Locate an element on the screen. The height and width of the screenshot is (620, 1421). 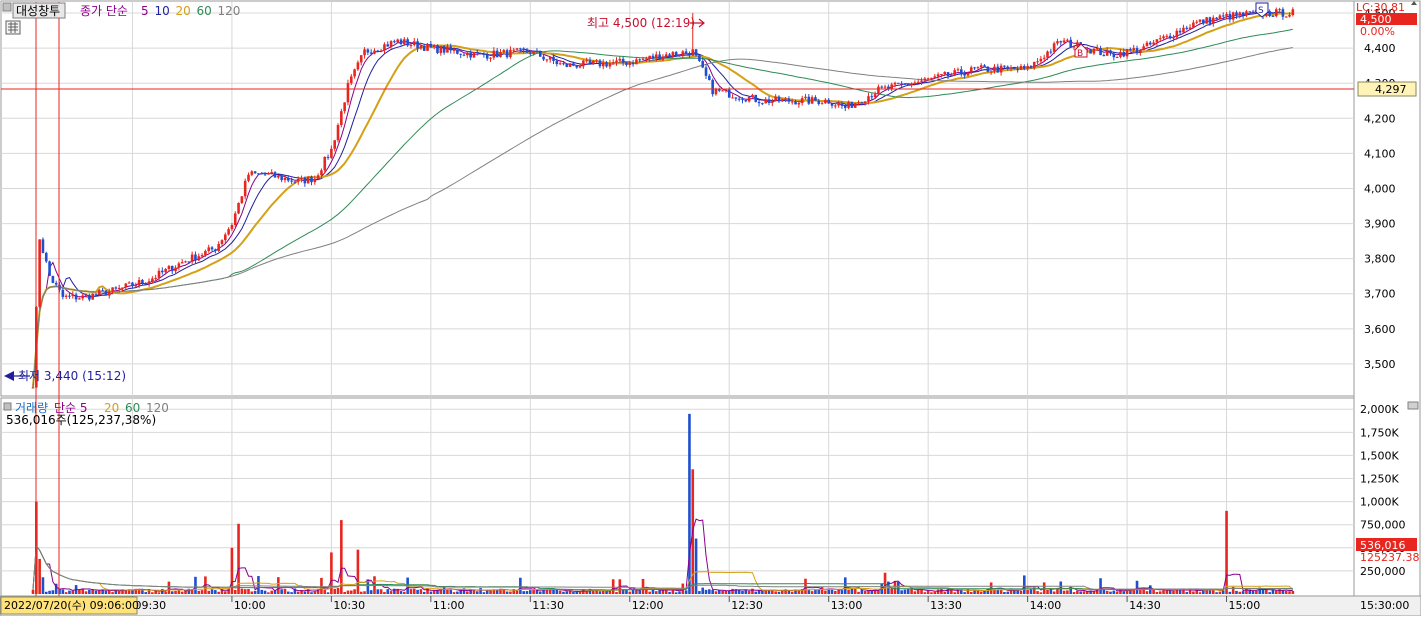
legend-item: 10 is located at coordinates (162, 11).